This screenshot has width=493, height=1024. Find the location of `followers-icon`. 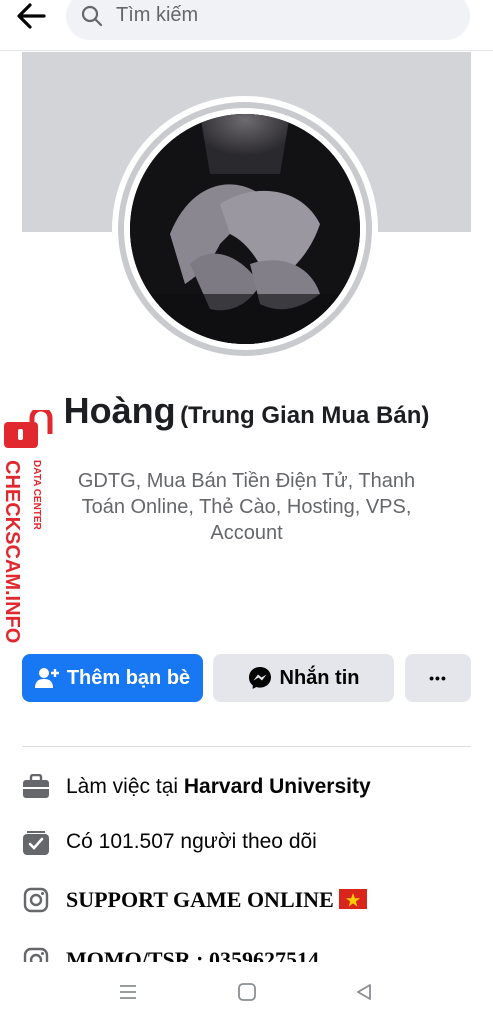

followers-icon is located at coordinates (36, 842).